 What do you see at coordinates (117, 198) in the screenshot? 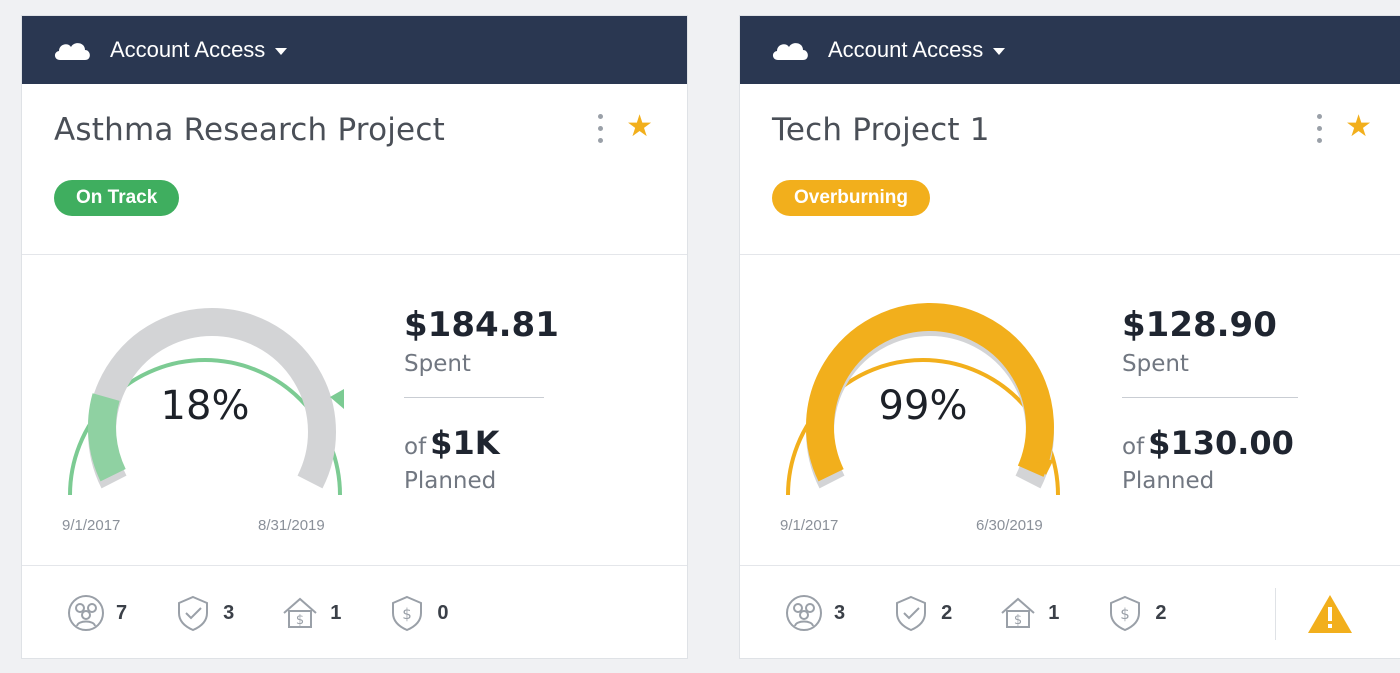
I see `status-badge: On Track` at bounding box center [117, 198].